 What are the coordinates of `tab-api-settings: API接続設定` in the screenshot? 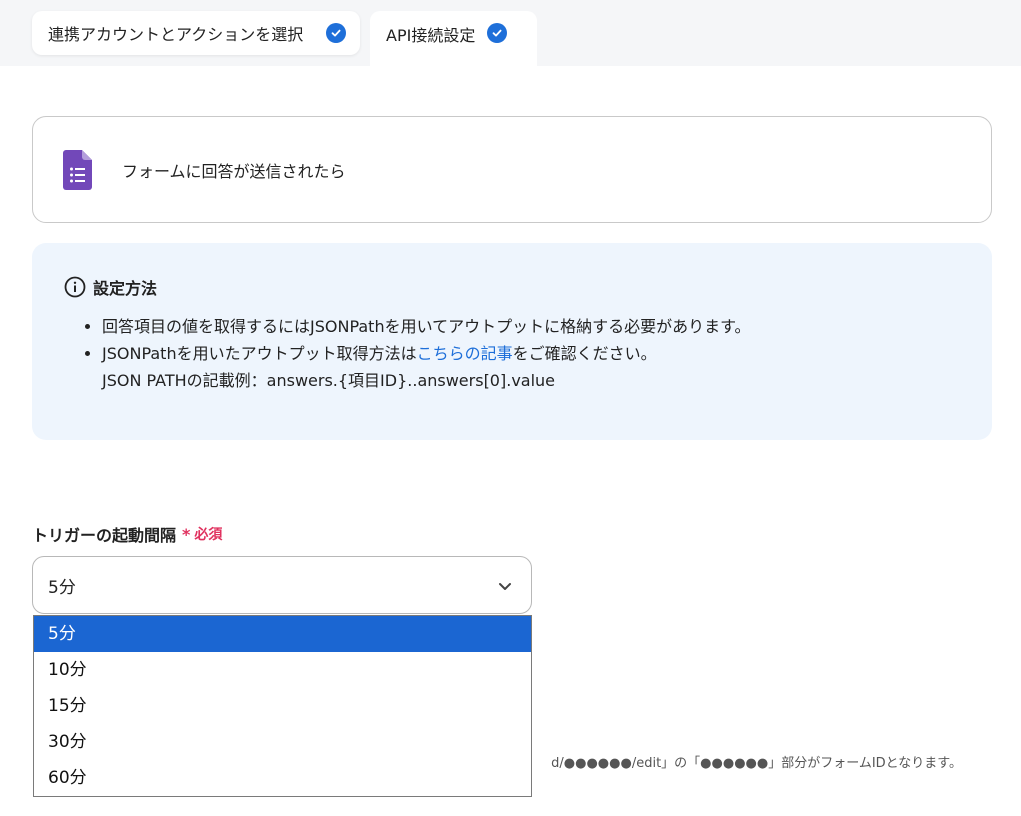 It's located at (453, 38).